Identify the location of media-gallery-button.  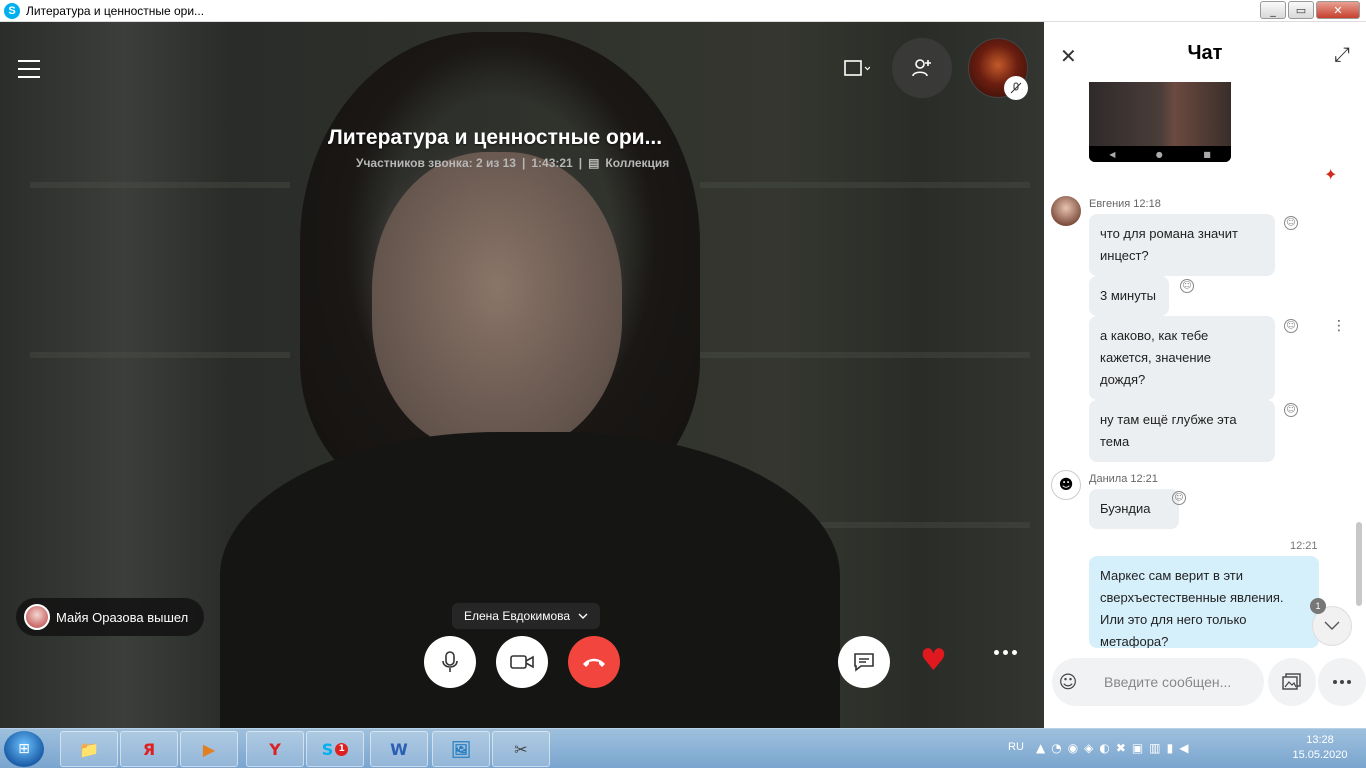
(1292, 682).